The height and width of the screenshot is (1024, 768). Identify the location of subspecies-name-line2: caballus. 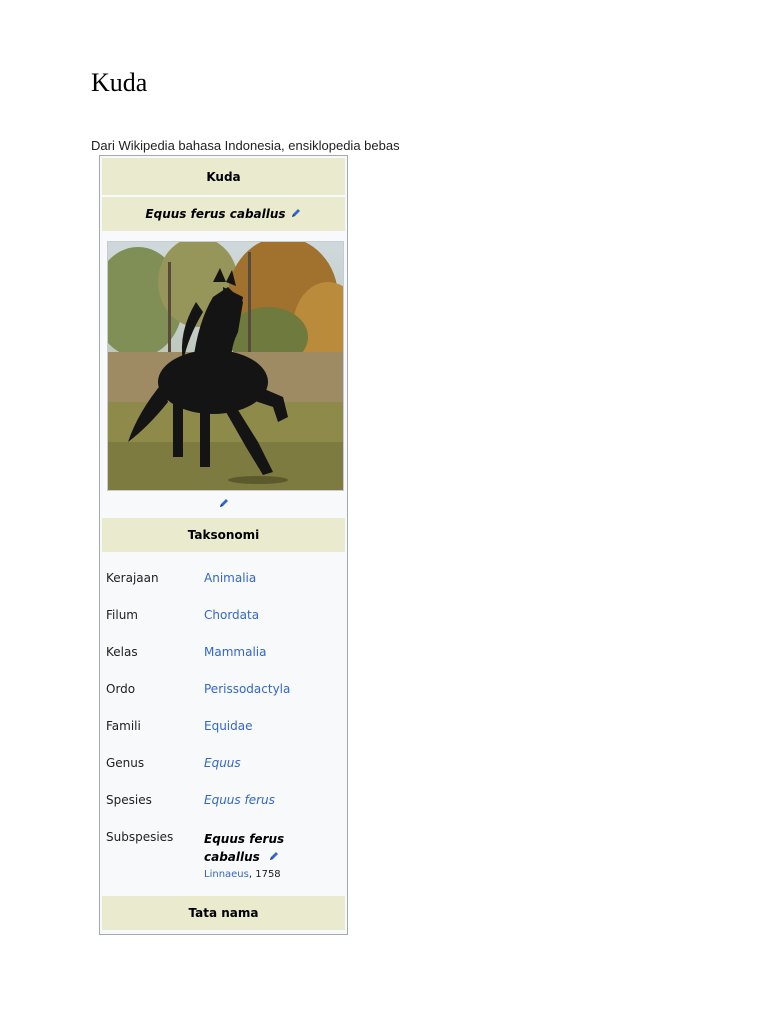
(244, 857).